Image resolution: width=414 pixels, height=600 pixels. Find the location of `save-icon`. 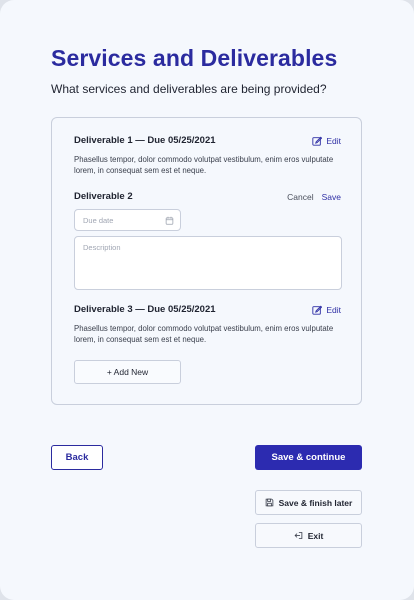

save-icon is located at coordinates (269, 502).